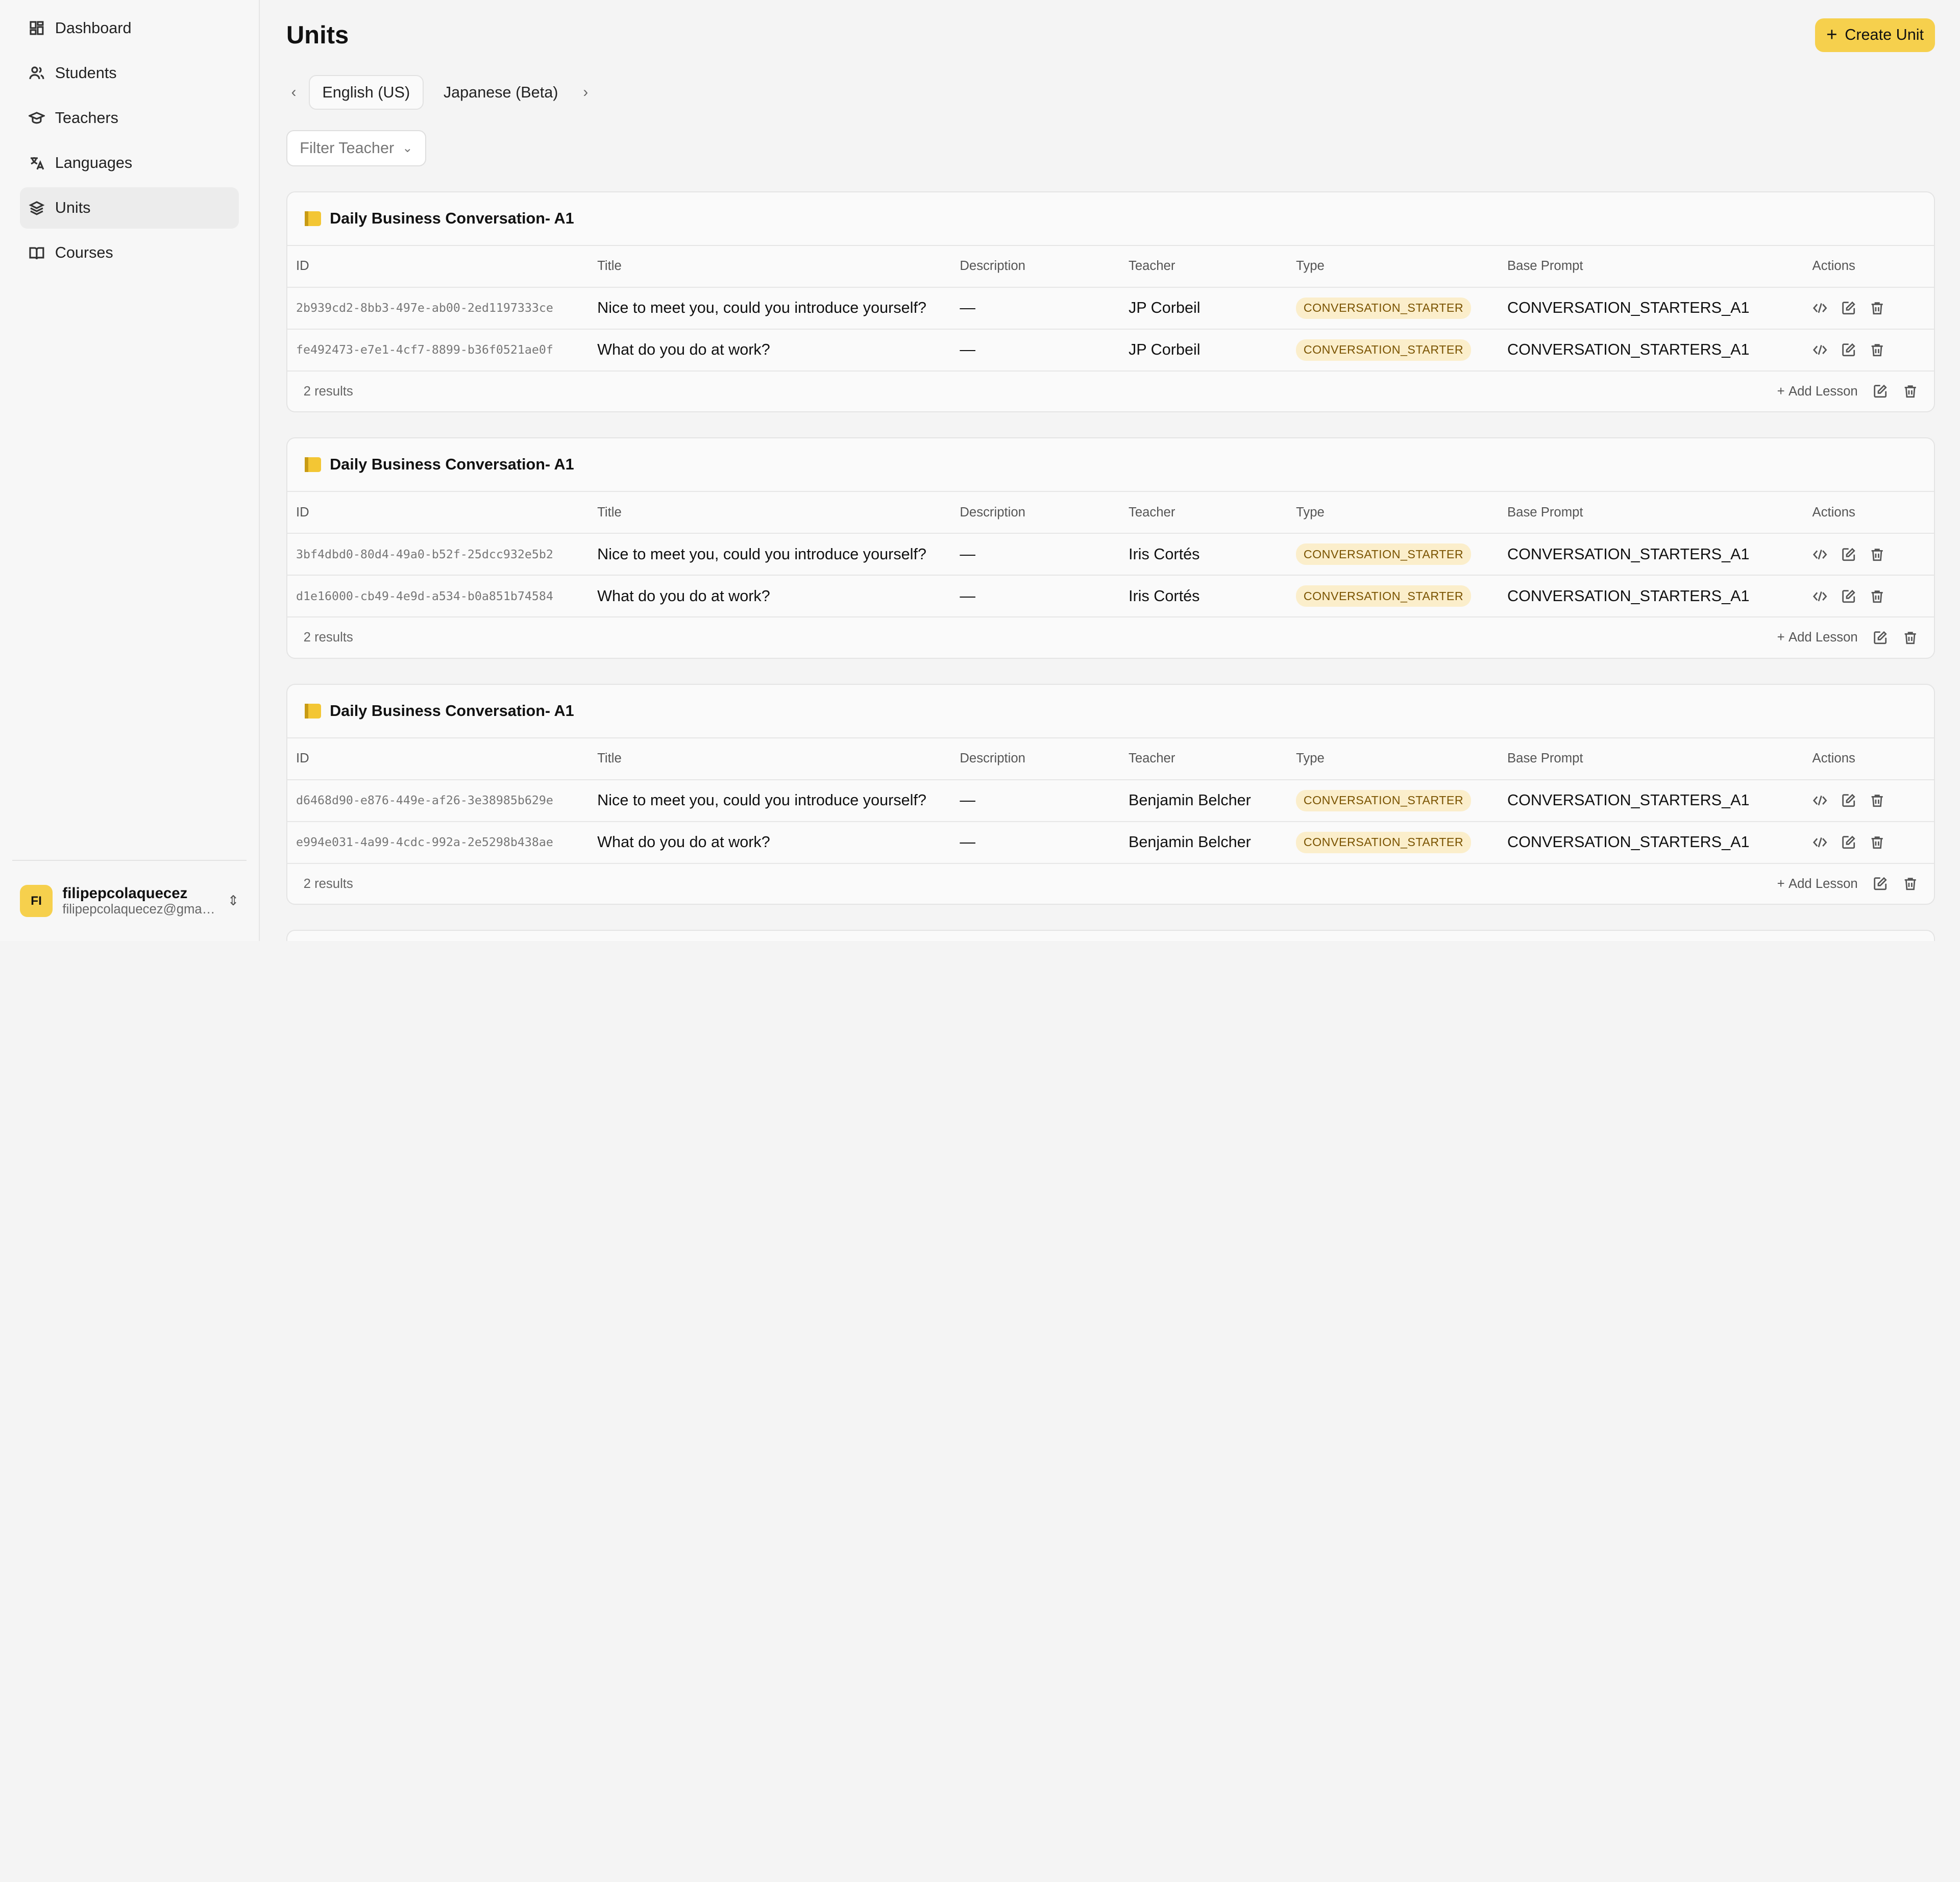 This screenshot has height=1882, width=1960. What do you see at coordinates (1110, 35) in the screenshot?
I see `page-header: Units + Create Unit` at bounding box center [1110, 35].